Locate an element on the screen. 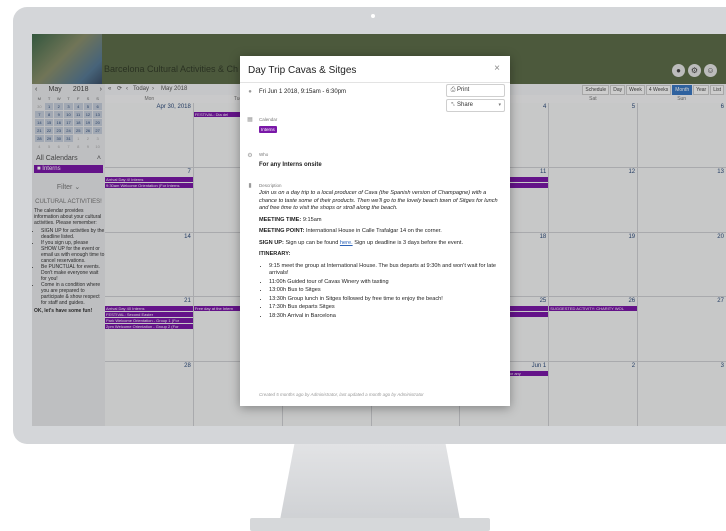  meeting-time-value: 9:15am is located at coordinates (312, 219).